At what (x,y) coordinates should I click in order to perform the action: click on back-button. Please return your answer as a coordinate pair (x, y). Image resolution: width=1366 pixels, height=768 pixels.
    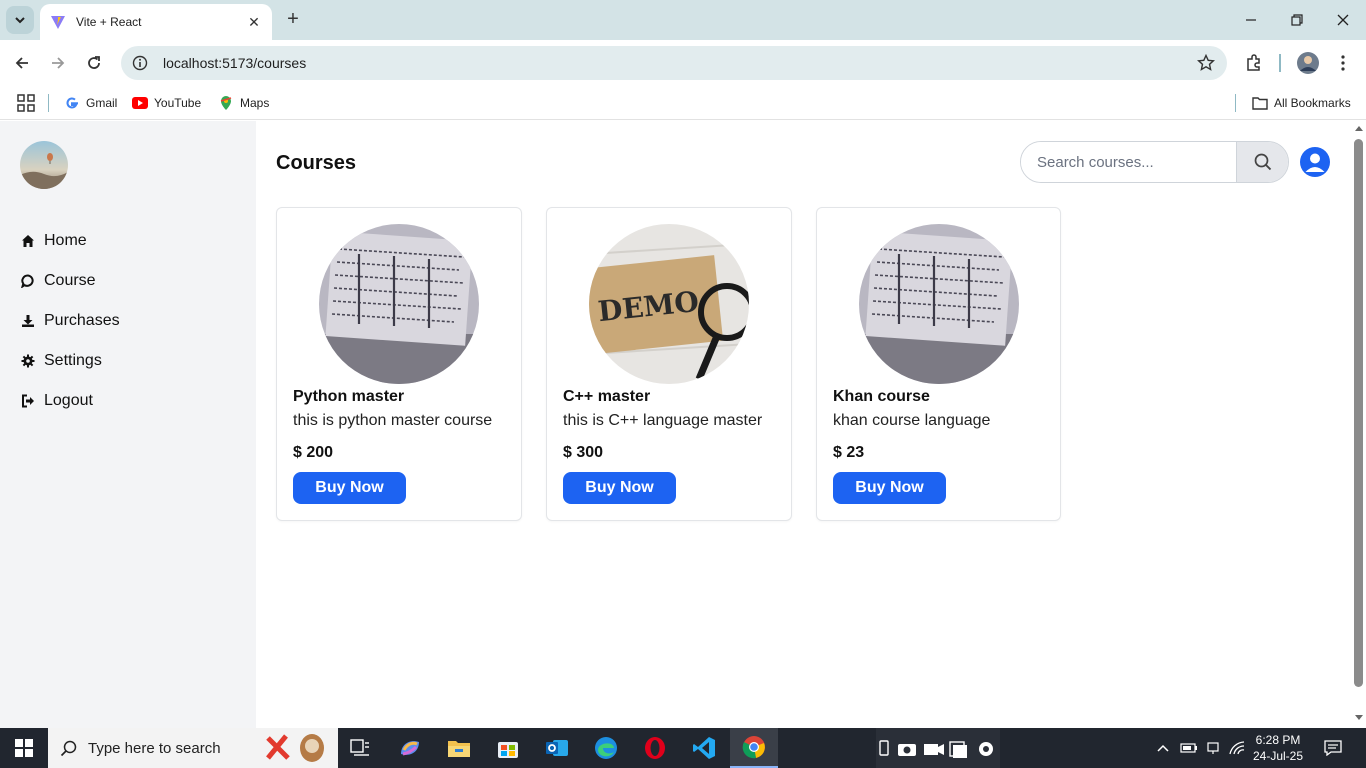
    Looking at the image, I should click on (22, 63).